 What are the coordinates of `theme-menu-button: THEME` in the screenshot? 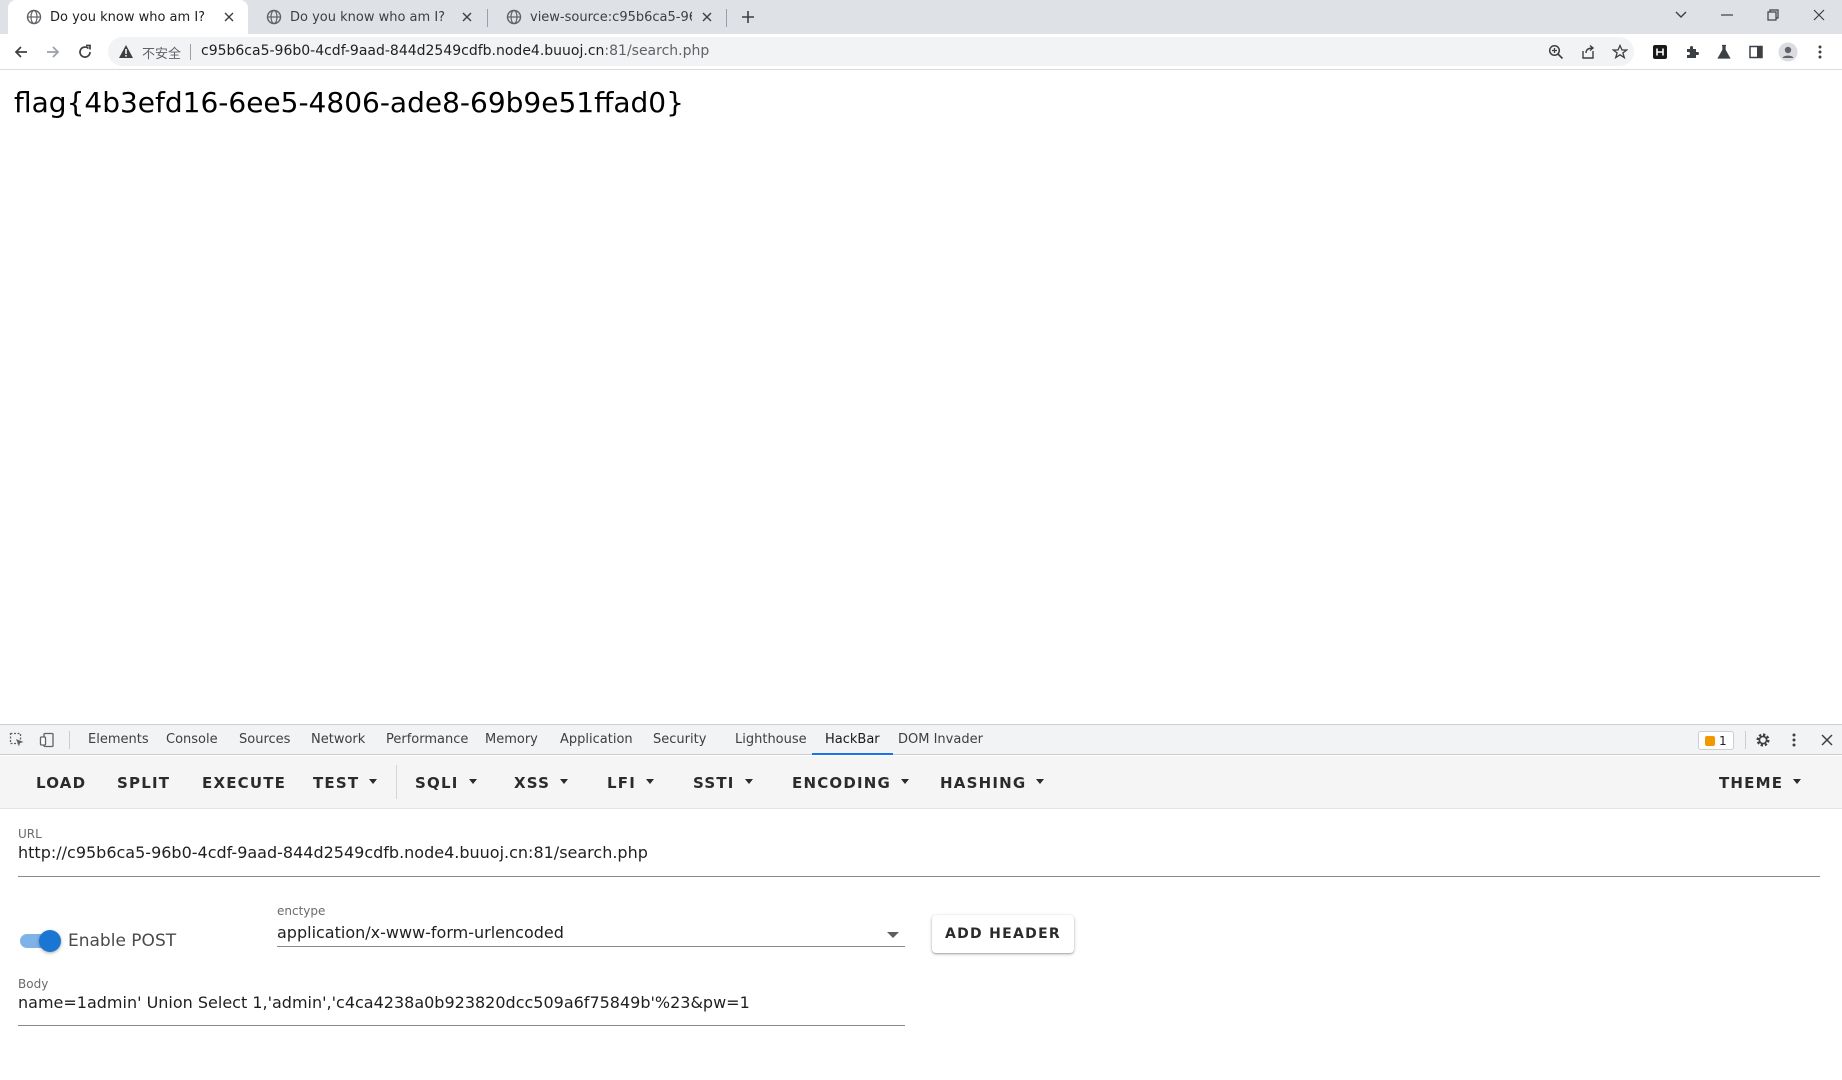 It's located at (1760, 783).